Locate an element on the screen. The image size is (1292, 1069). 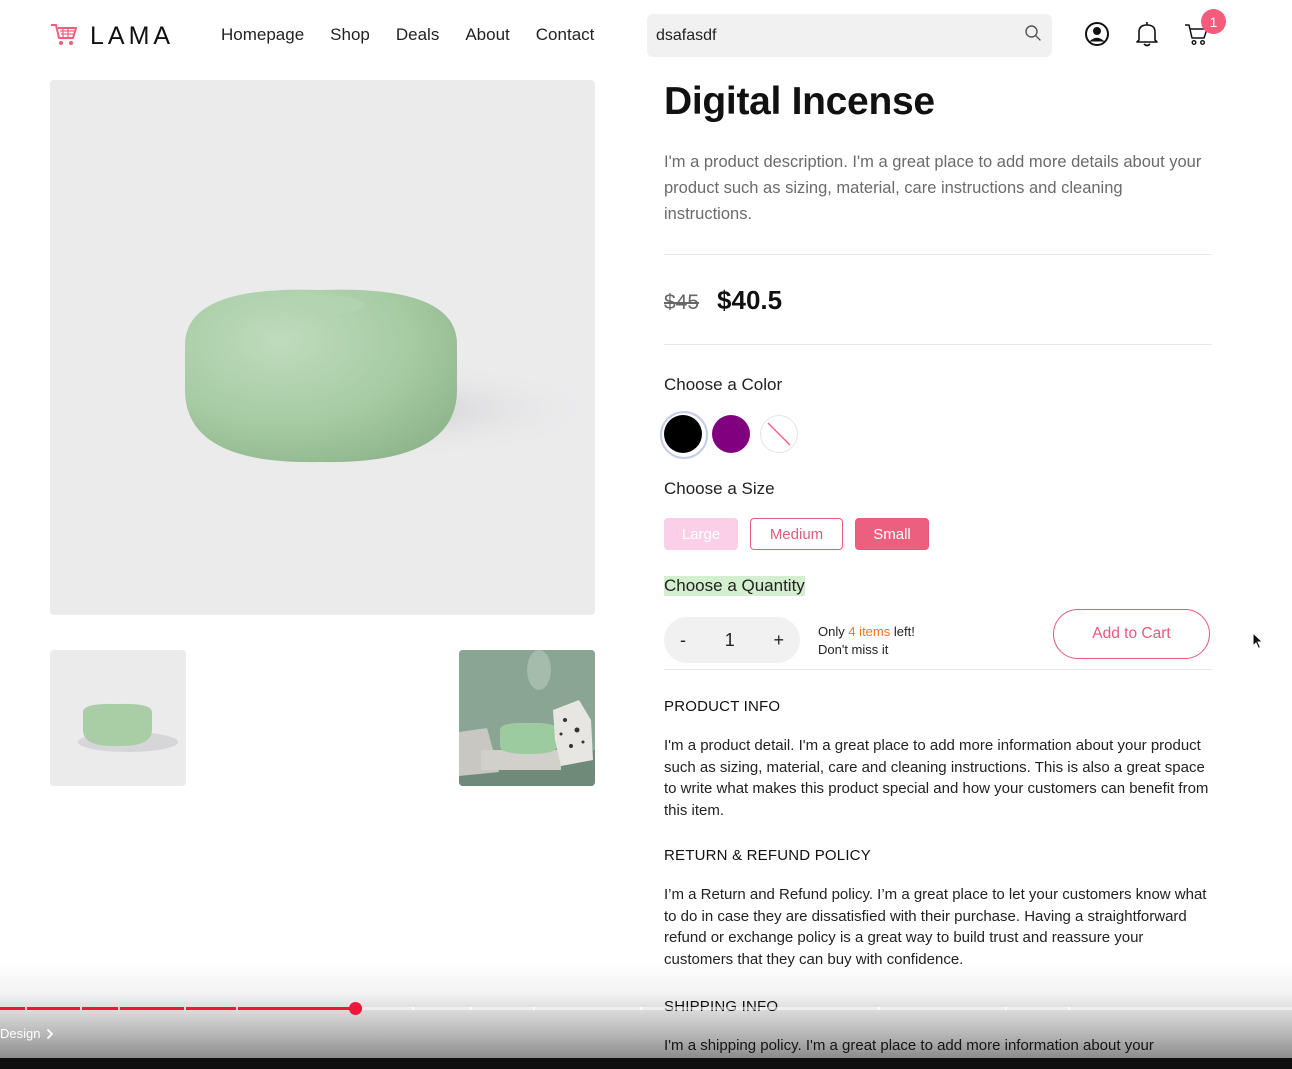
size-large-button: Large is located at coordinates (701, 534).